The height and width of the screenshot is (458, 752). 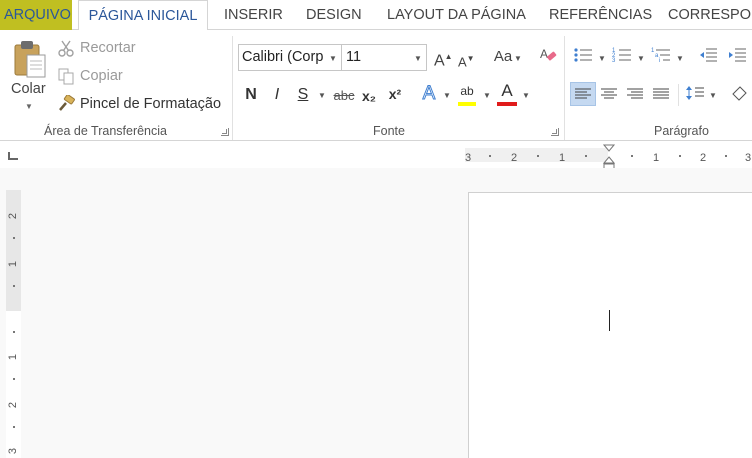 What do you see at coordinates (143, 15) in the screenshot?
I see `tab-home: PÁGINA INICIAL` at bounding box center [143, 15].